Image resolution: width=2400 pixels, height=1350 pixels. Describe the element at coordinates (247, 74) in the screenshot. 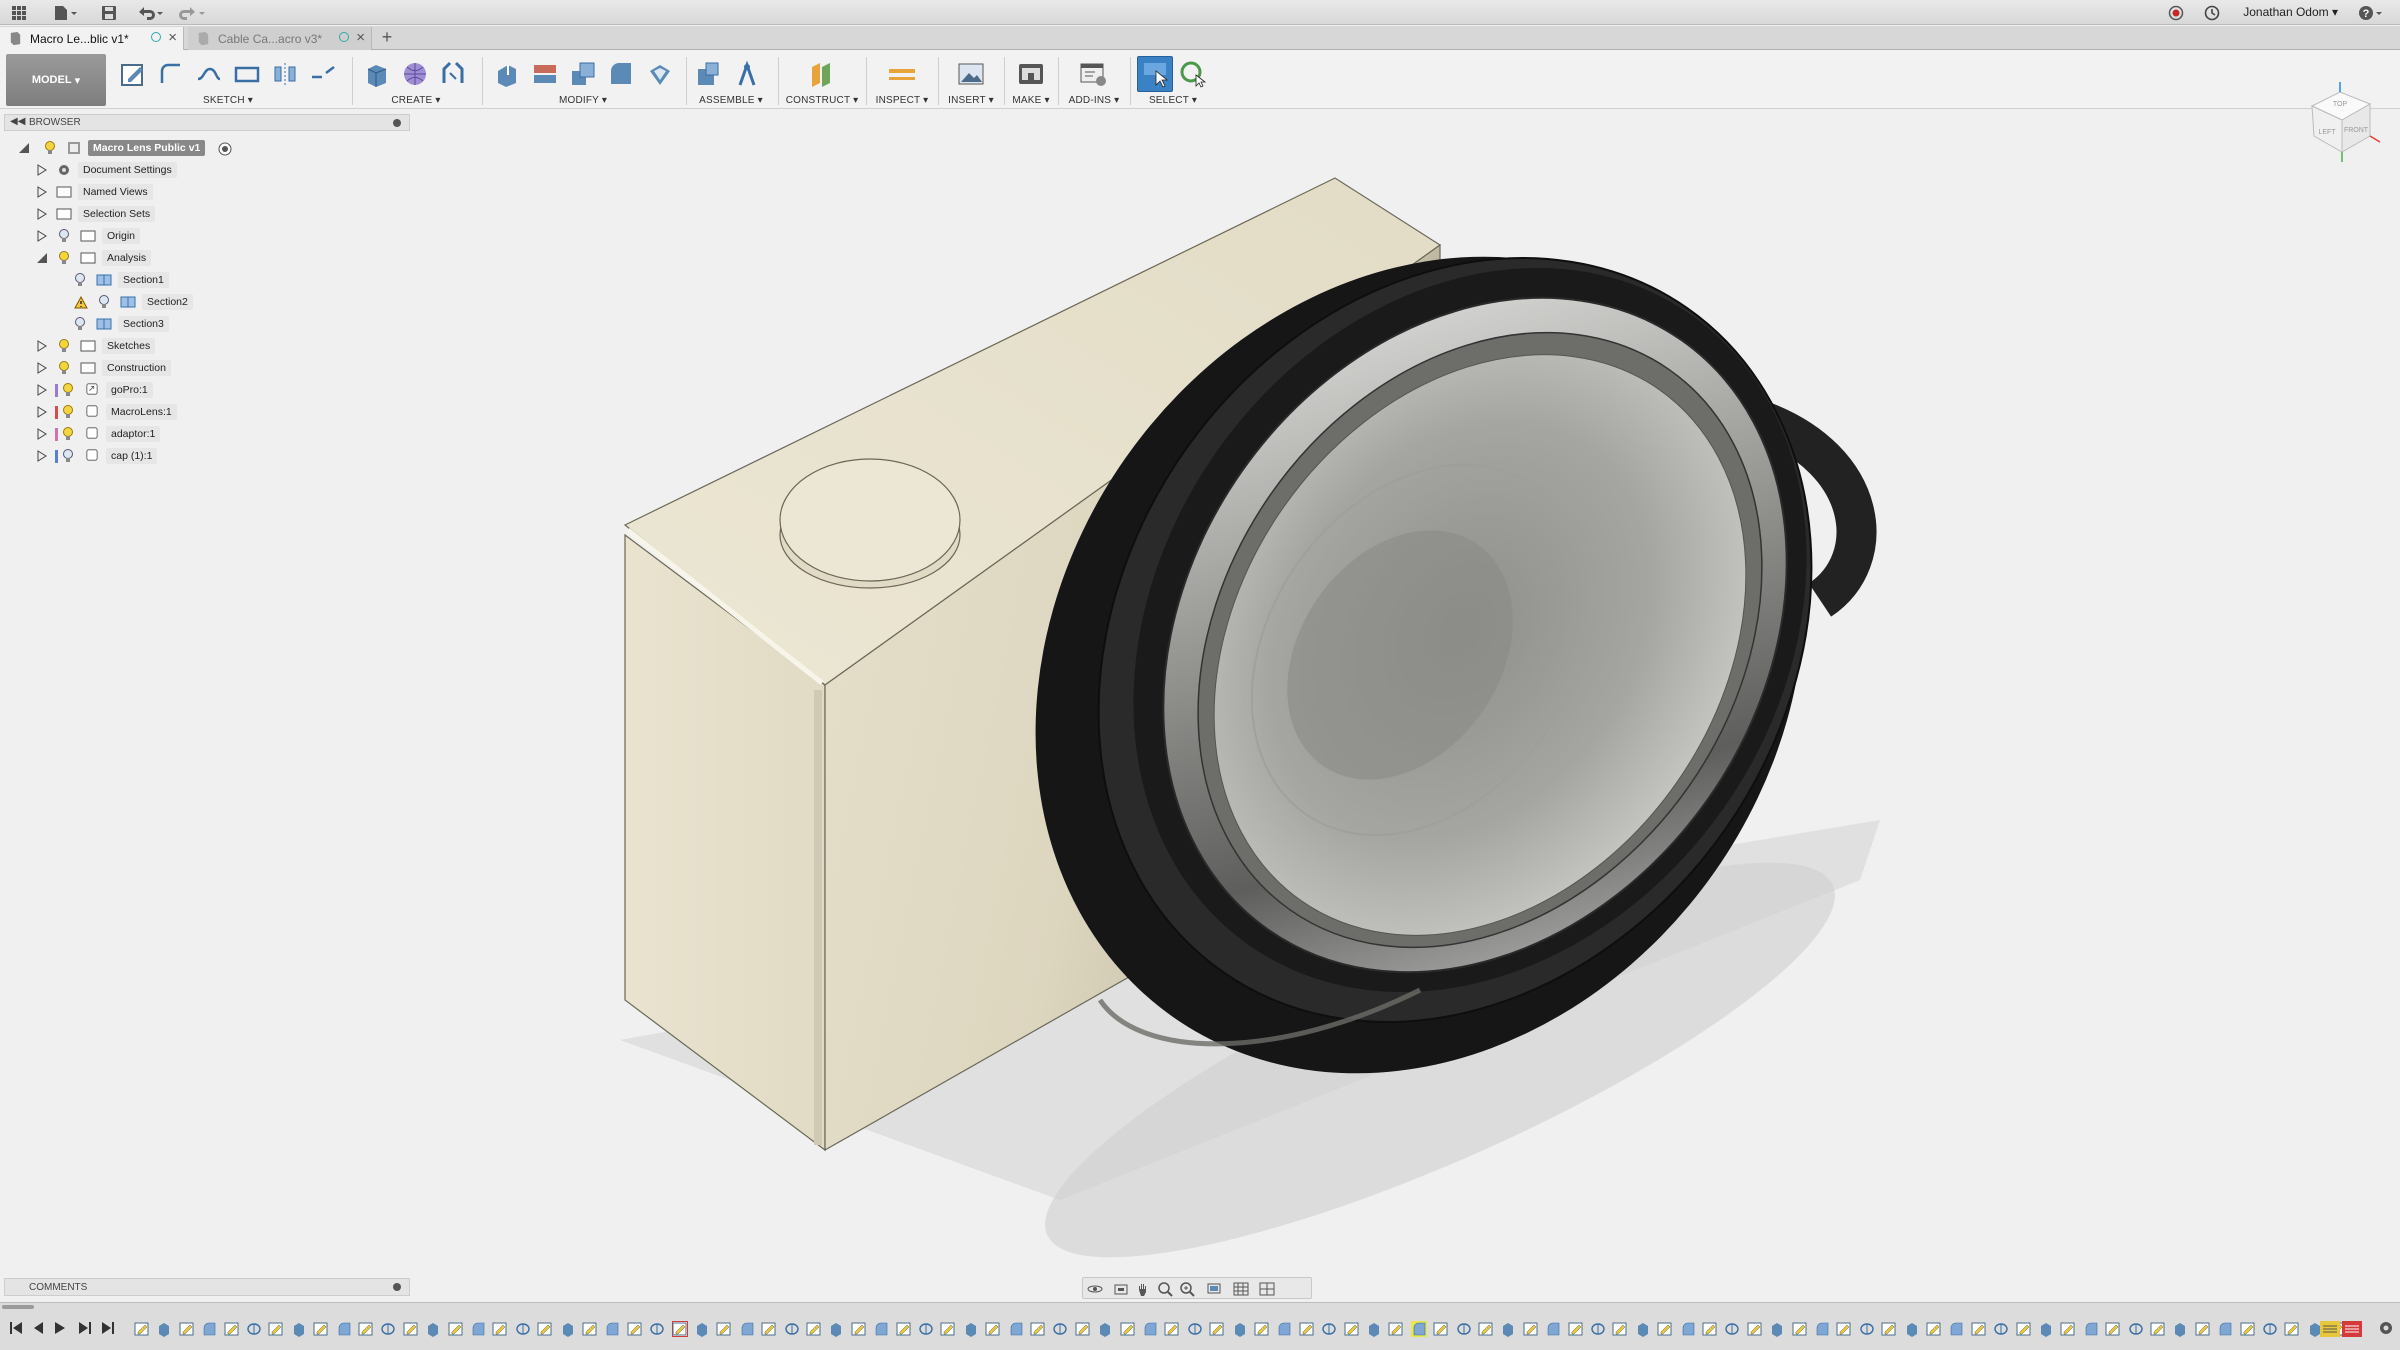

I see `rectangle-icon` at that location.